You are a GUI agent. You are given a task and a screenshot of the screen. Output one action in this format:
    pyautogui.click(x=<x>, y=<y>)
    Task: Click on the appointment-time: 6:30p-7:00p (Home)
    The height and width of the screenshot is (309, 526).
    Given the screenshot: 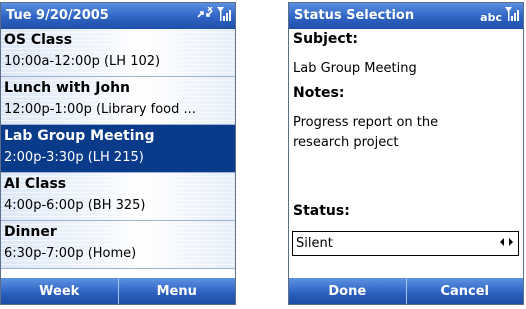 What is the action you would take?
    pyautogui.click(x=70, y=253)
    